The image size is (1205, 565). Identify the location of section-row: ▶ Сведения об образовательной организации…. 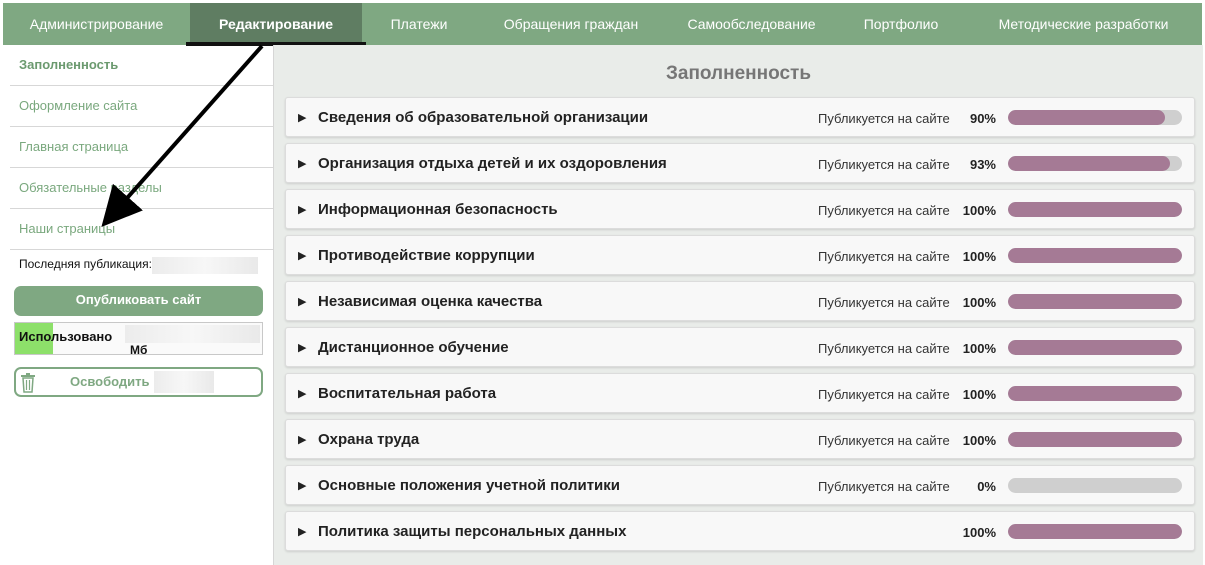
(740, 117).